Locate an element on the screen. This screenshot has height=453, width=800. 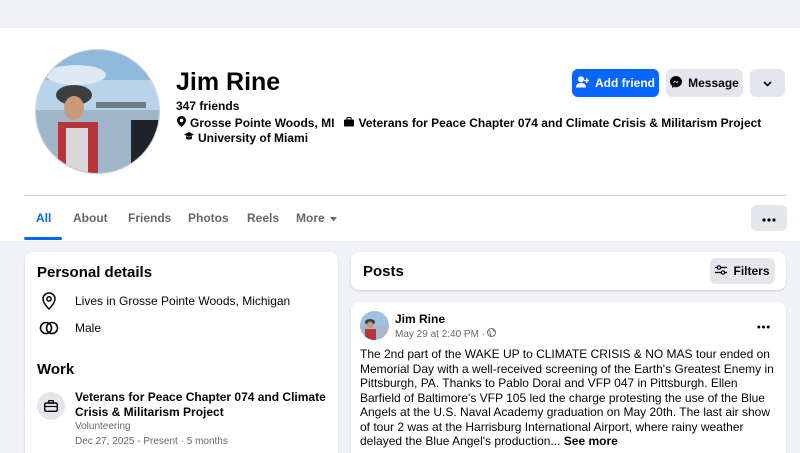
post-author-name: Jim Rine is located at coordinates (420, 319).